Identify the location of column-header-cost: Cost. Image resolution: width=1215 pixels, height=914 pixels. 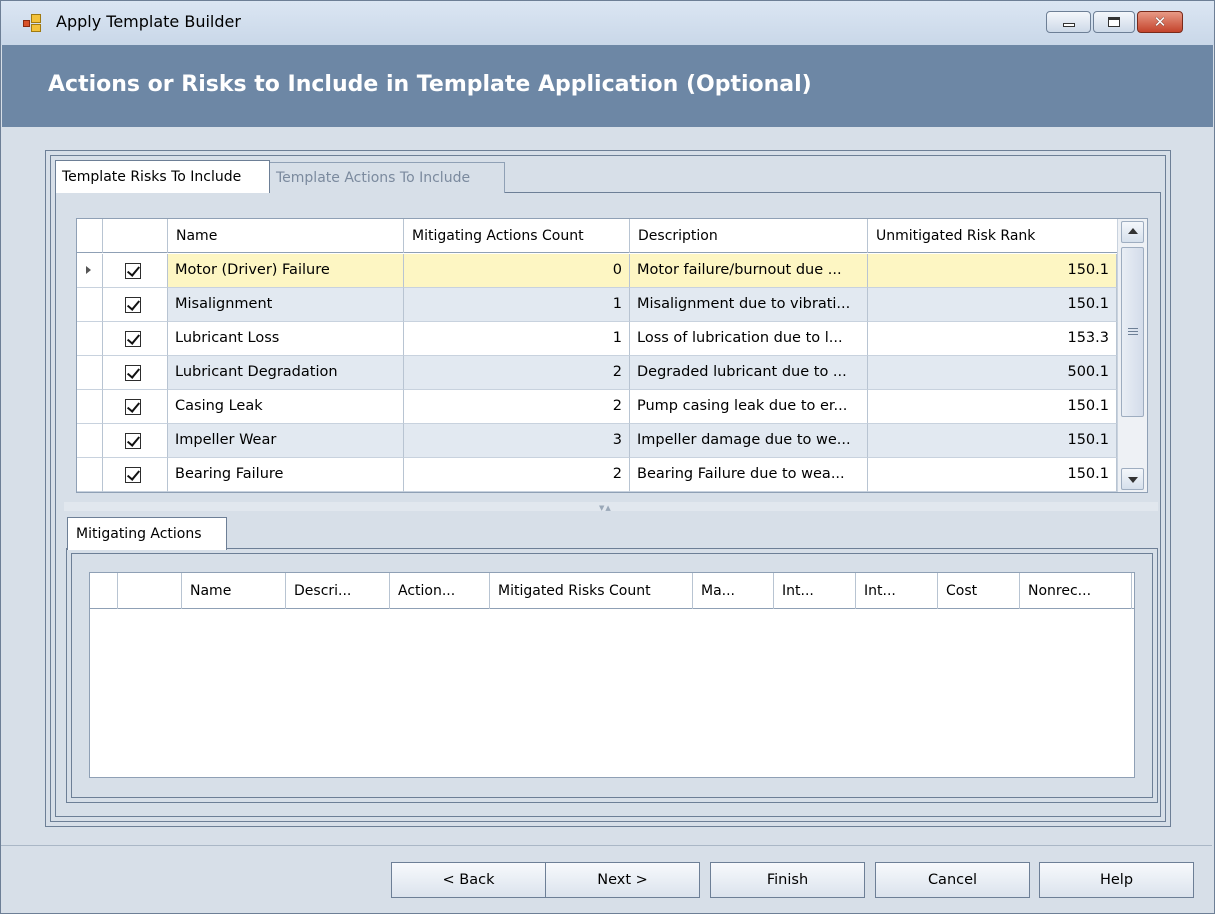
(979, 591).